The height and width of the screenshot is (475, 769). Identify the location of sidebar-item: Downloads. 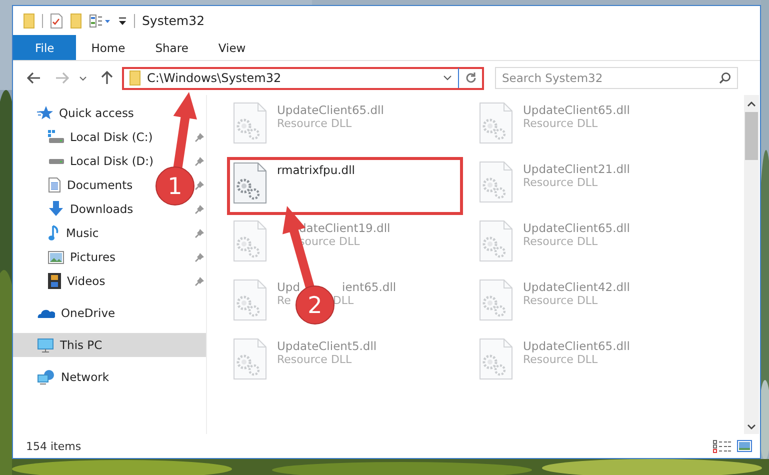
(73, 209).